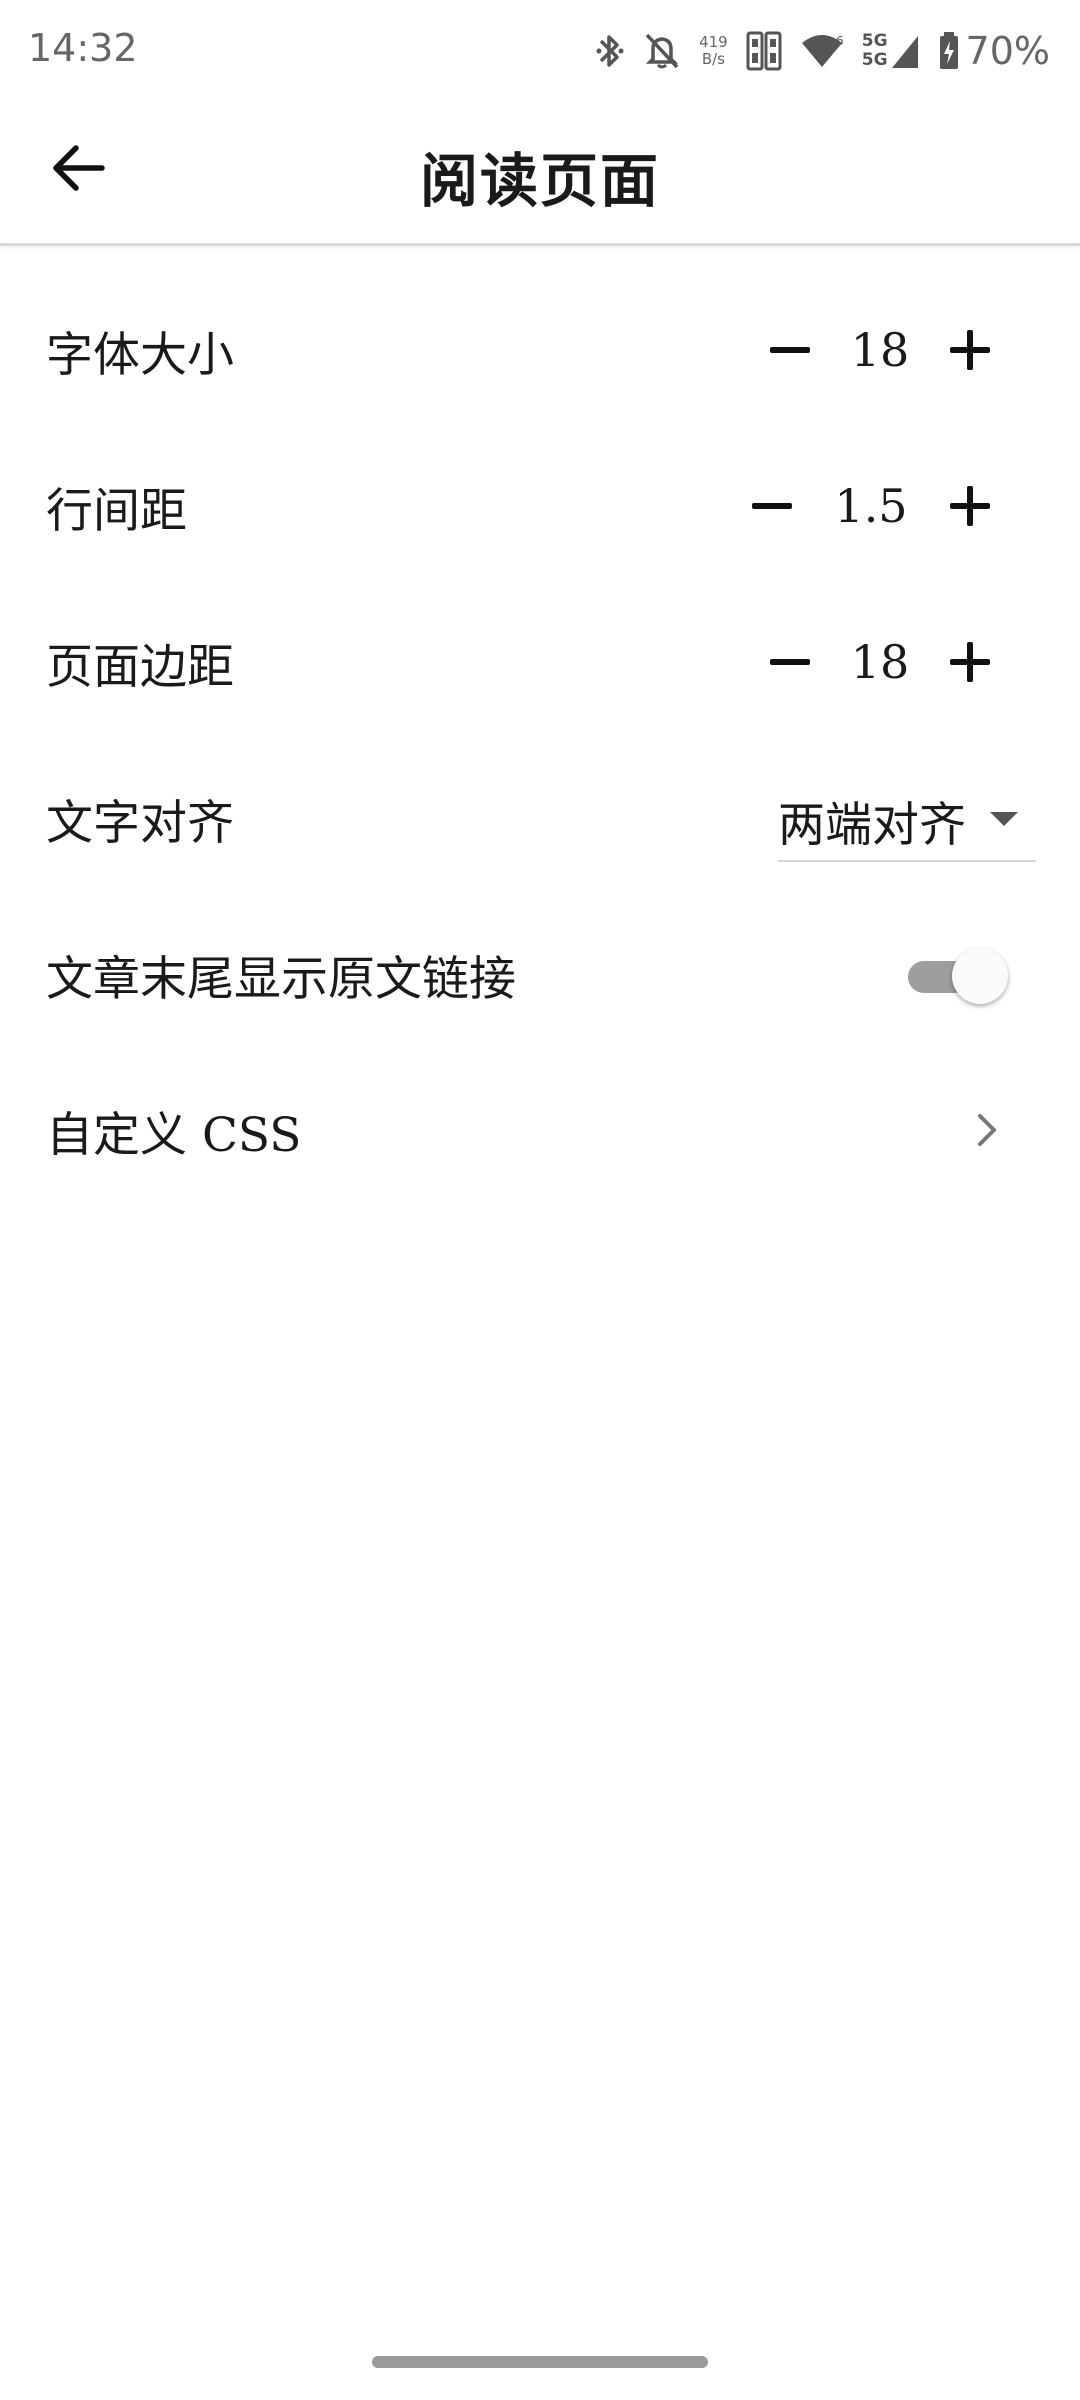 The width and height of the screenshot is (1080, 2400). What do you see at coordinates (987, 1130) in the screenshot?
I see `chevron-right-icon` at bounding box center [987, 1130].